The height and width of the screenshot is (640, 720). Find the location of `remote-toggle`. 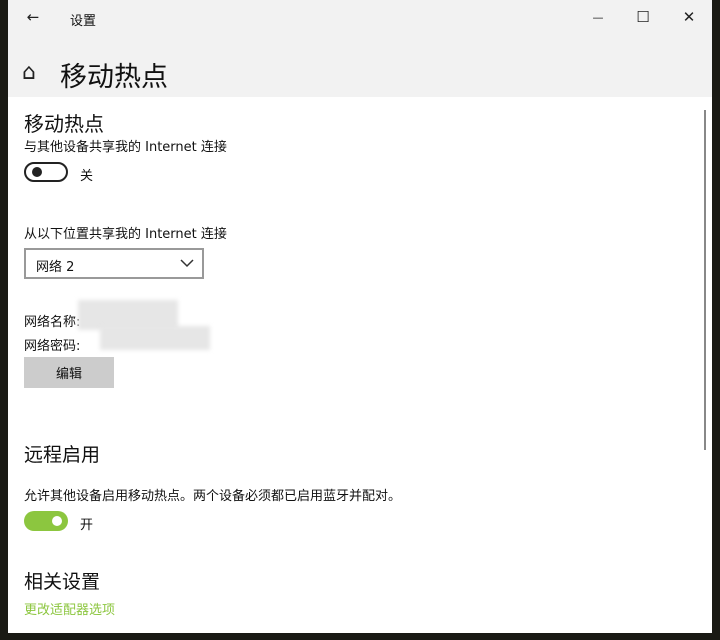

remote-toggle is located at coordinates (46, 521).